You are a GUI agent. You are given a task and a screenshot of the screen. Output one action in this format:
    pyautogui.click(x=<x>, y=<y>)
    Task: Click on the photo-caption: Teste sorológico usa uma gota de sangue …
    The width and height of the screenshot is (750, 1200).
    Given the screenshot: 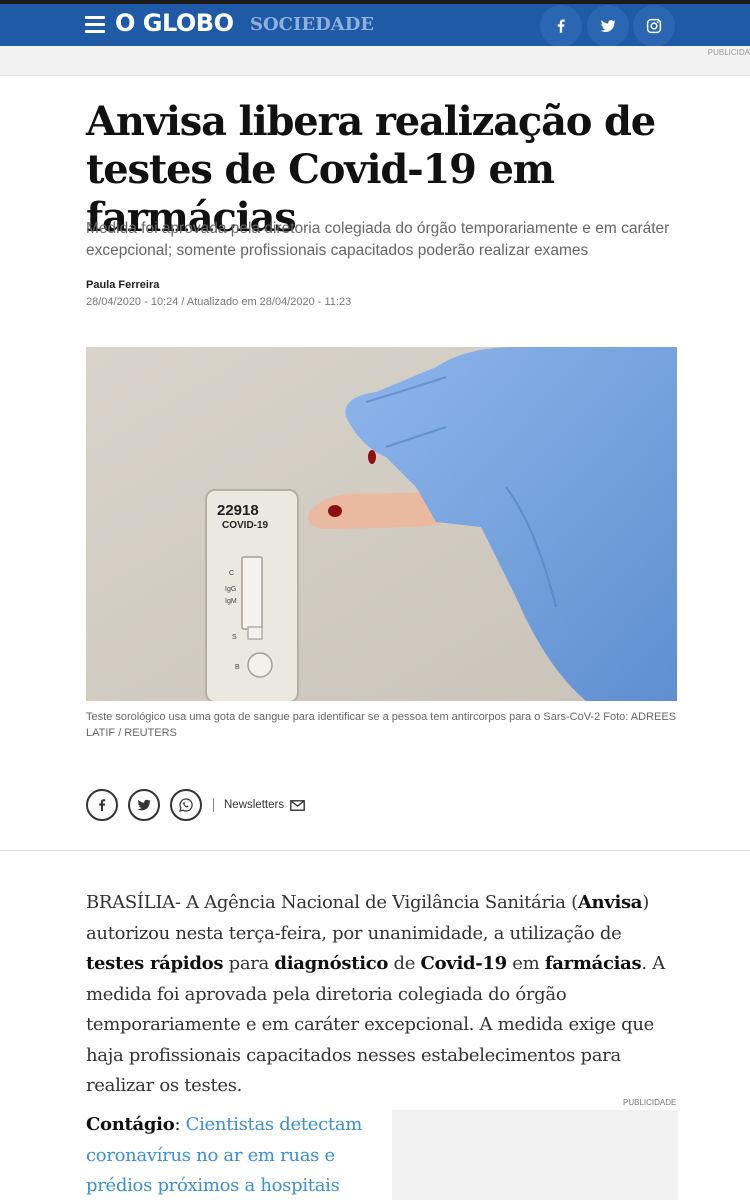 What is the action you would take?
    pyautogui.click(x=381, y=725)
    